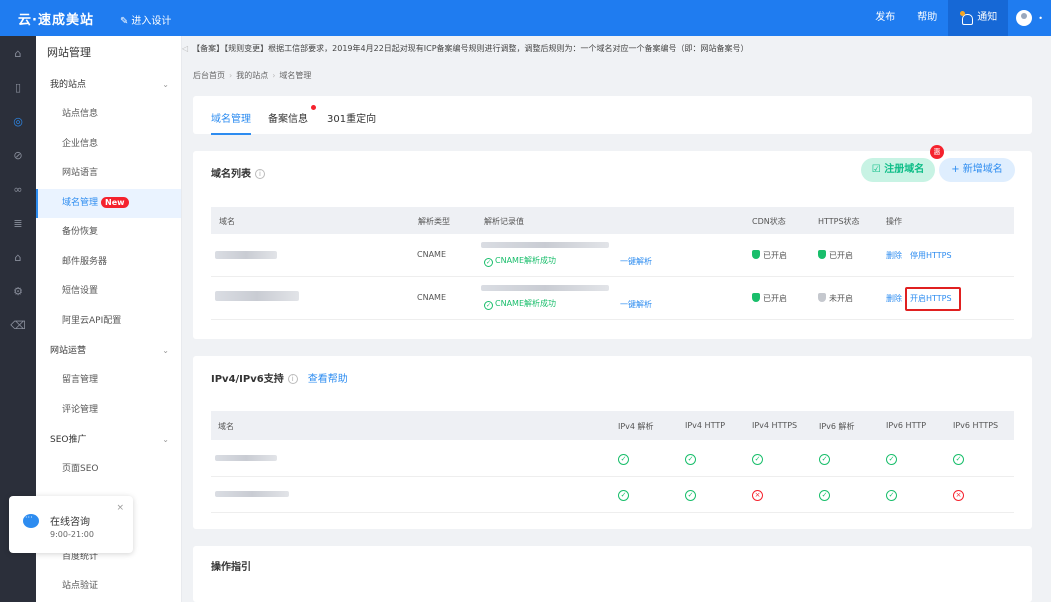  Describe the element at coordinates (18, 155) in the screenshot. I see `compass-icon: ⊘` at that location.